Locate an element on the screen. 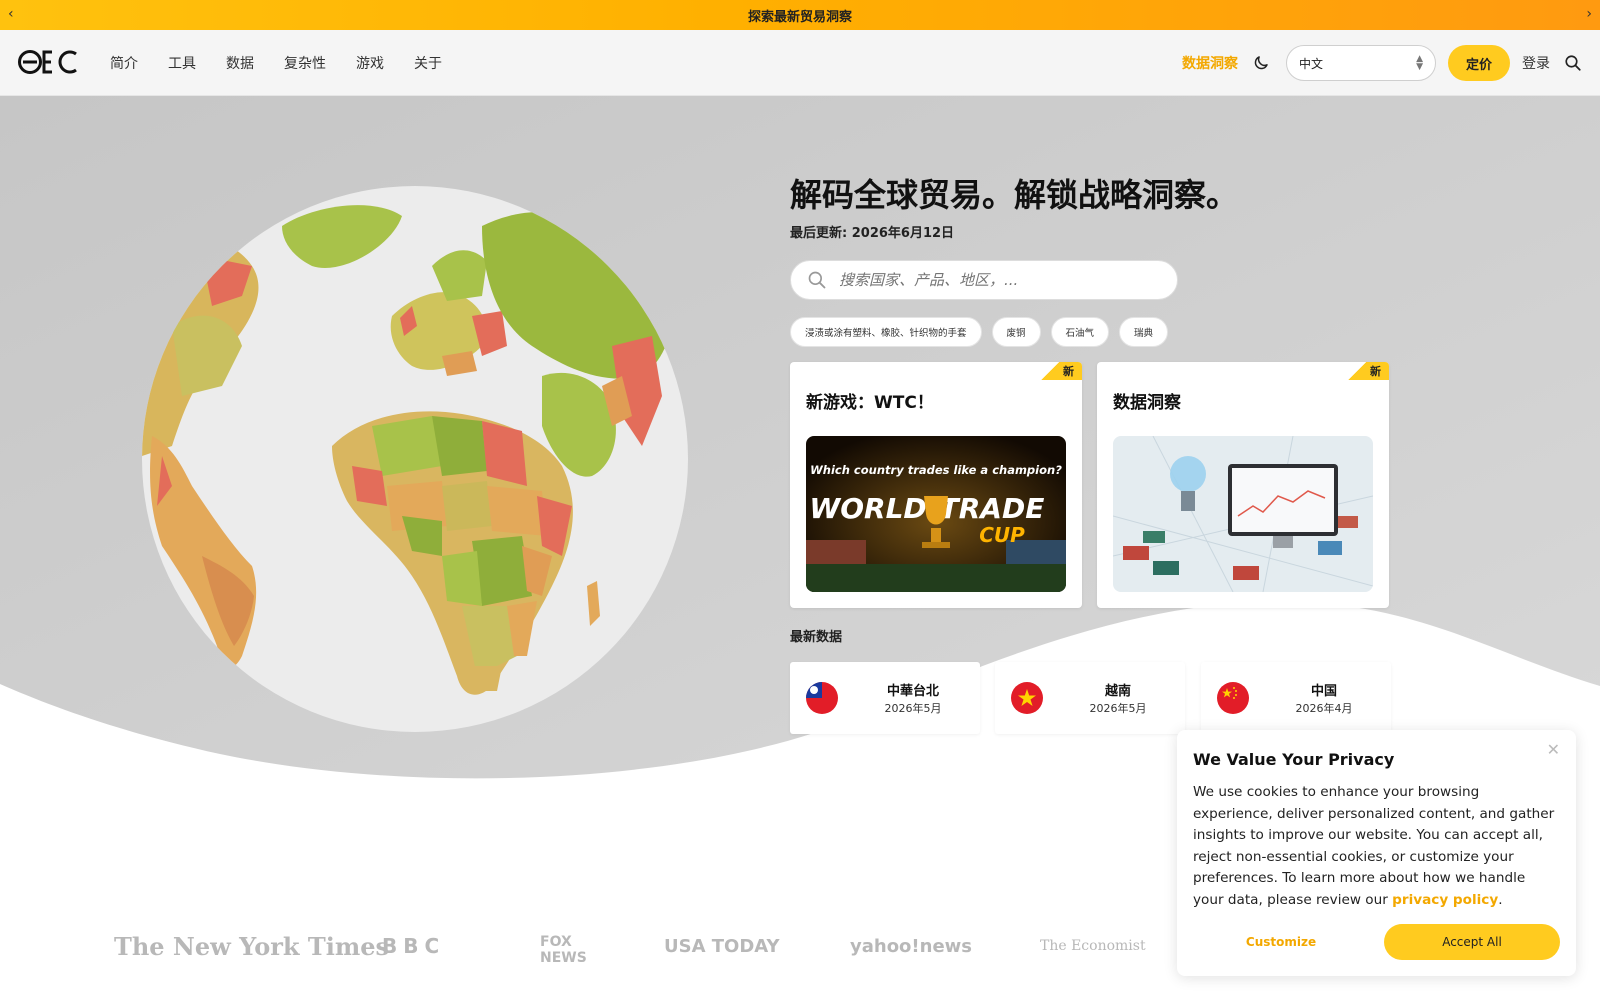 This screenshot has height=1000, width=1600. nav-link-complexity: 复杂性 is located at coordinates (305, 63).